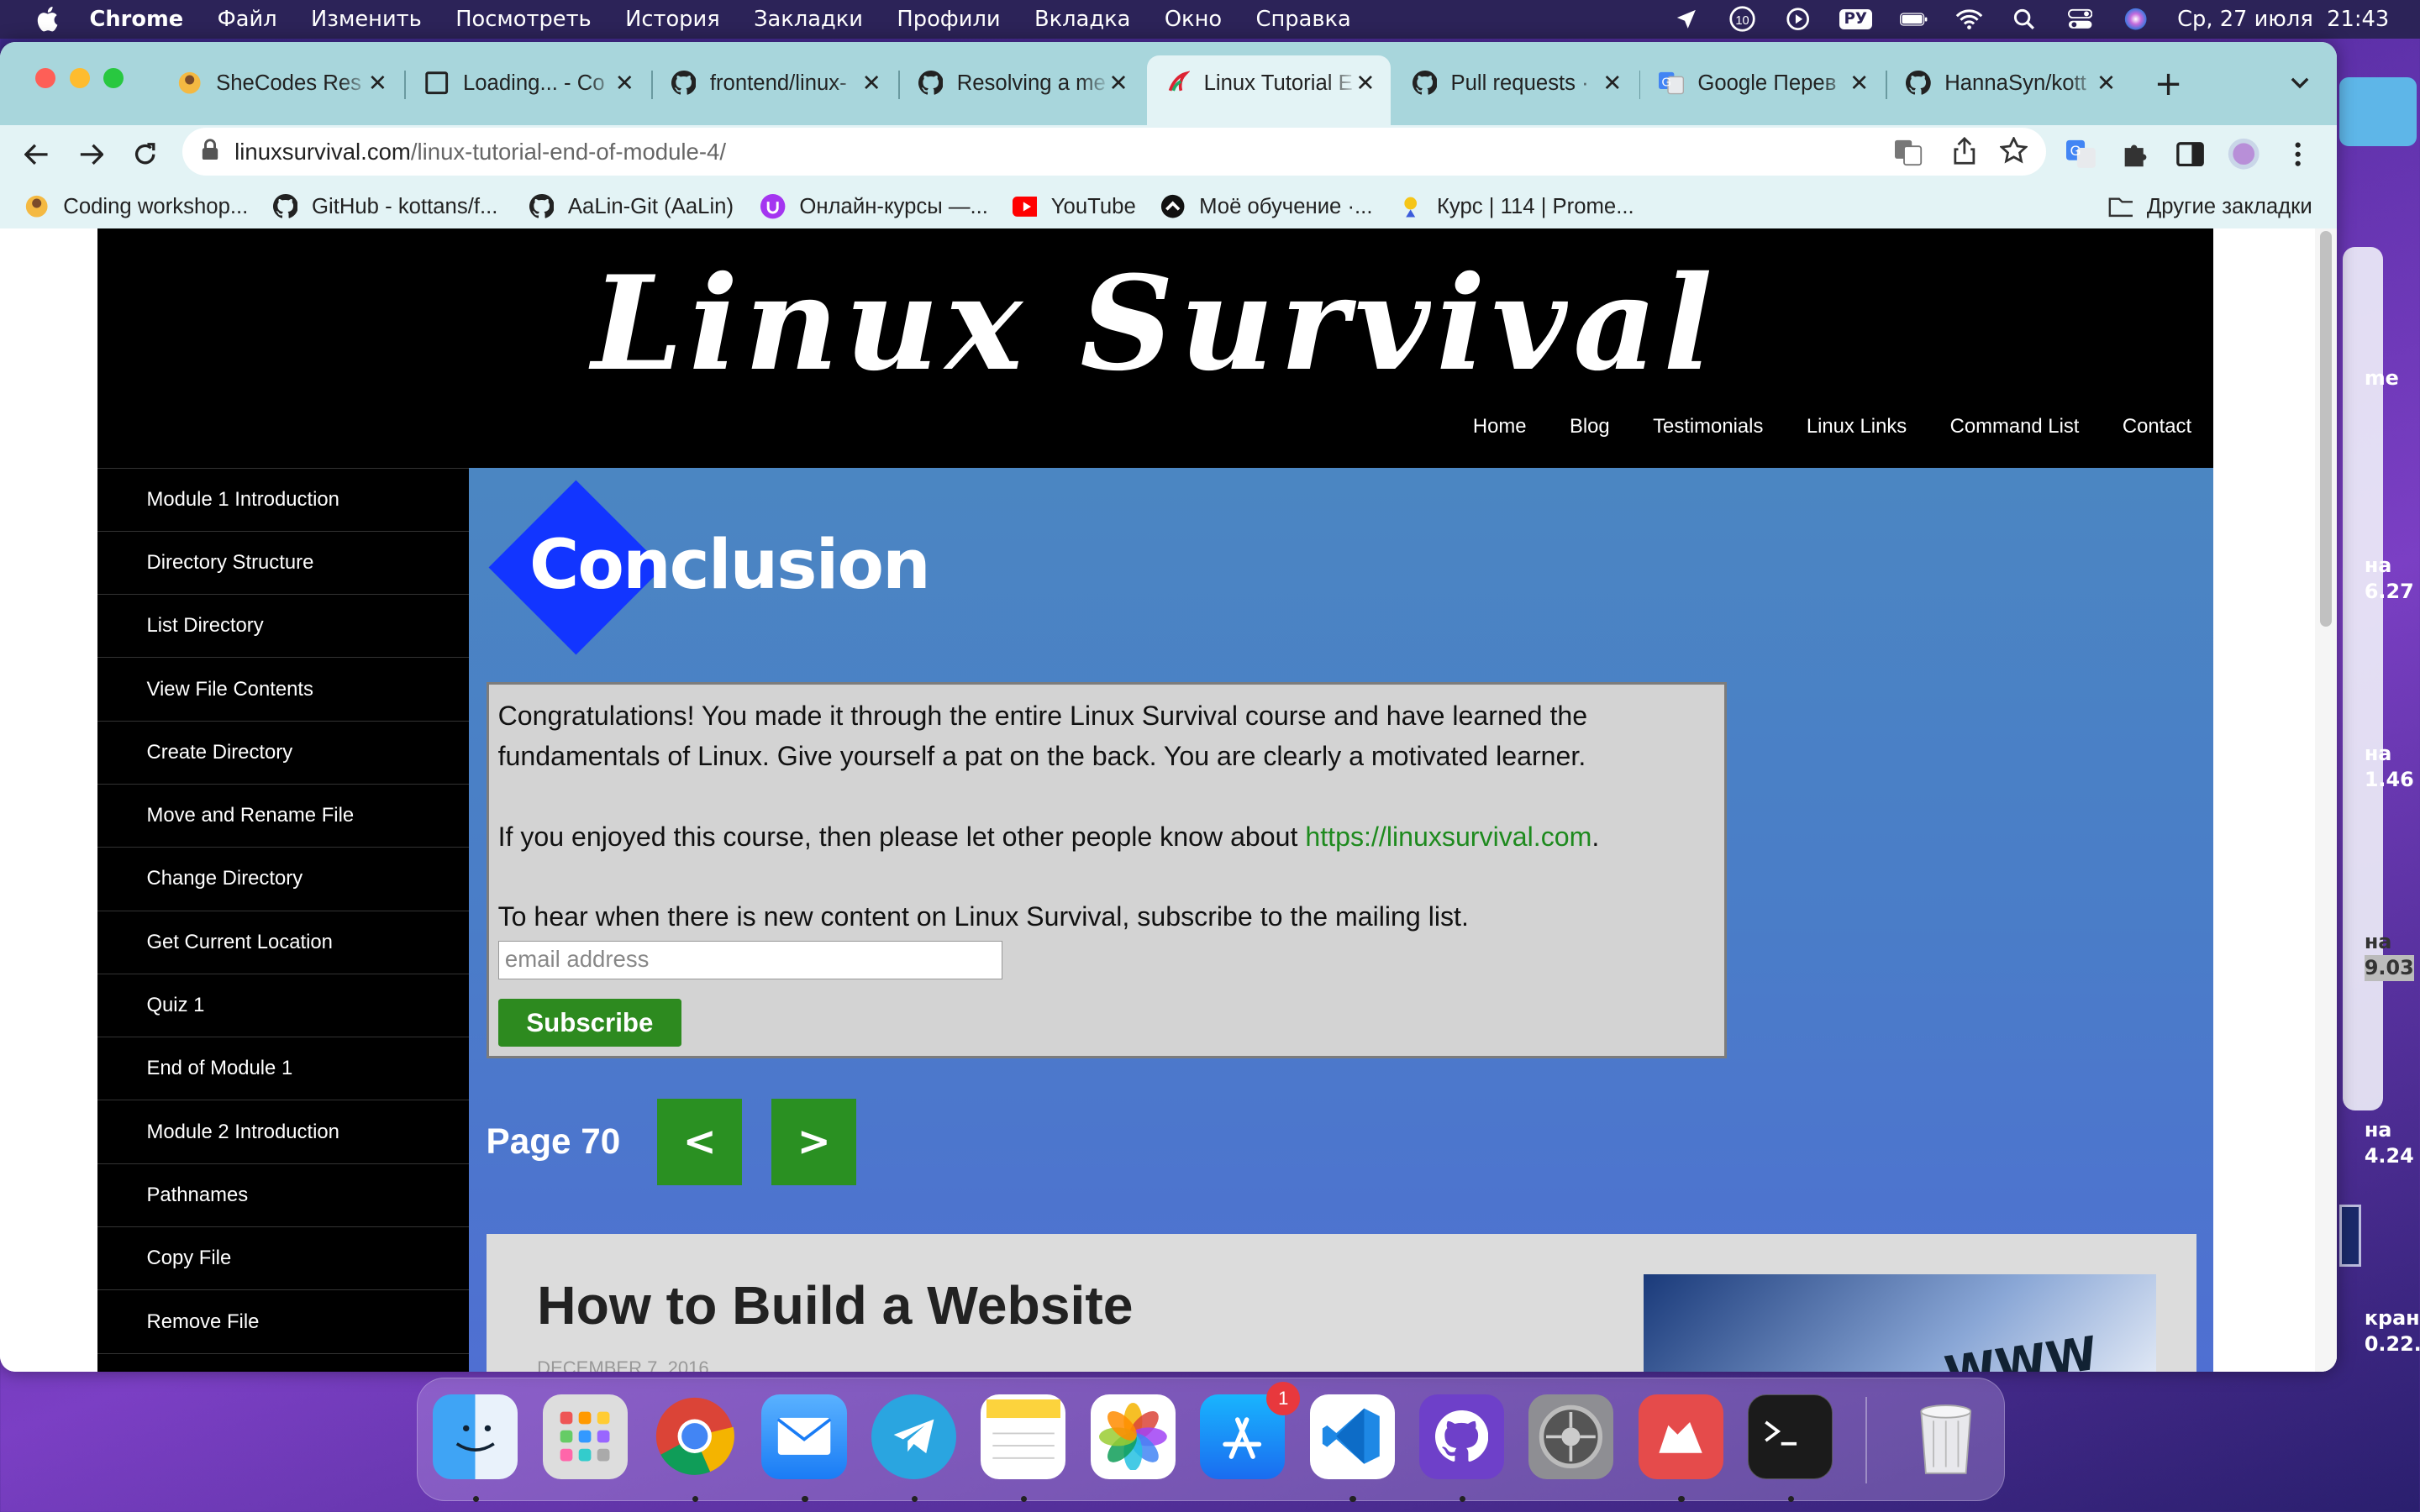  I want to click on share-icon, so click(1965, 154).